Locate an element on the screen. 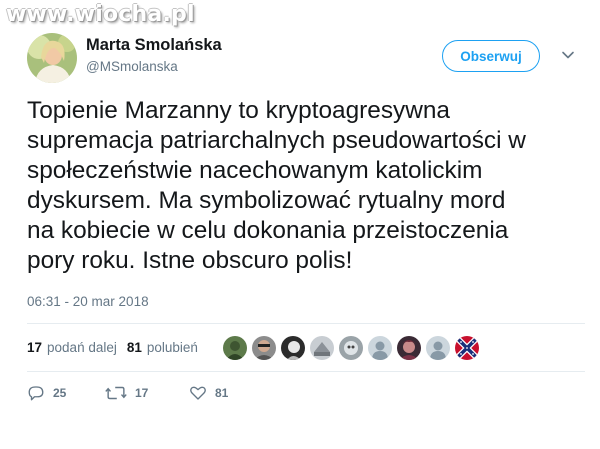  retweet-button: 17 is located at coordinates (126, 393).